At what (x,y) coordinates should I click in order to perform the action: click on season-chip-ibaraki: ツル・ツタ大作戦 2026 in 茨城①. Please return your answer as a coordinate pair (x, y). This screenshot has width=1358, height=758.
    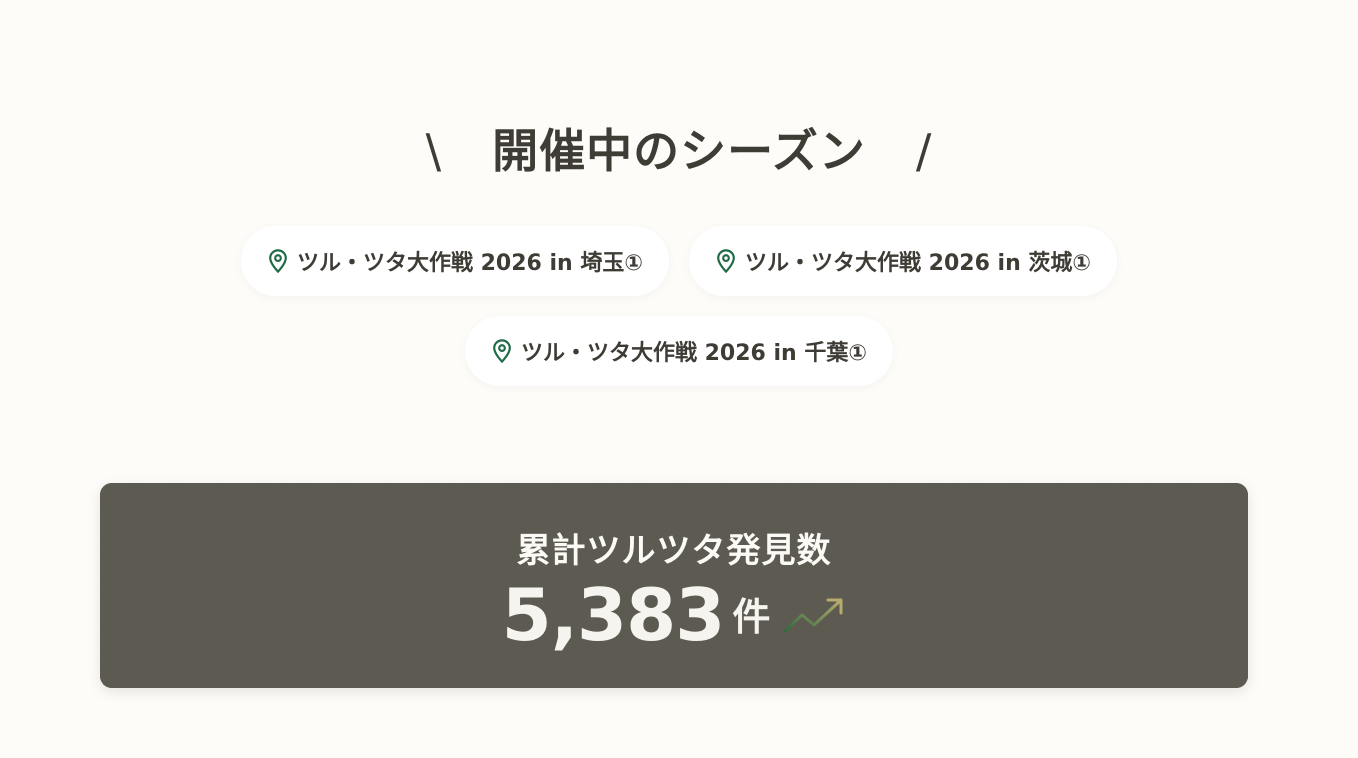
    Looking at the image, I should click on (903, 261).